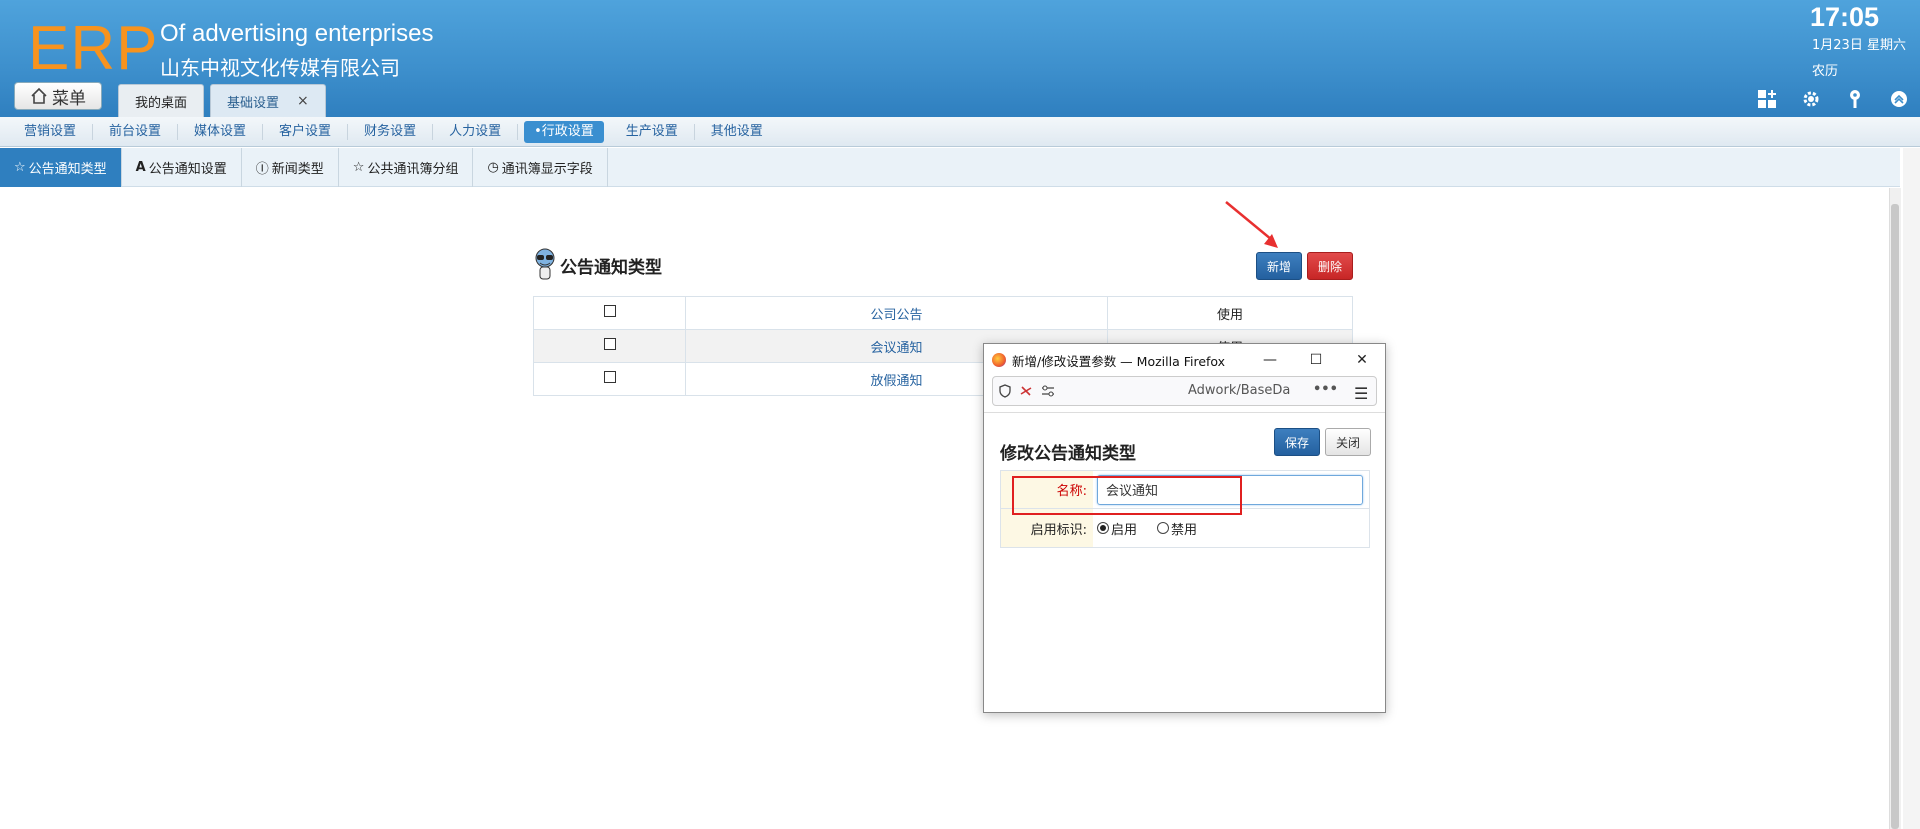 Image resolution: width=1920 pixels, height=829 pixels. Describe the element at coordinates (1911, 488) in the screenshot. I see `outer-scrollbar` at that location.